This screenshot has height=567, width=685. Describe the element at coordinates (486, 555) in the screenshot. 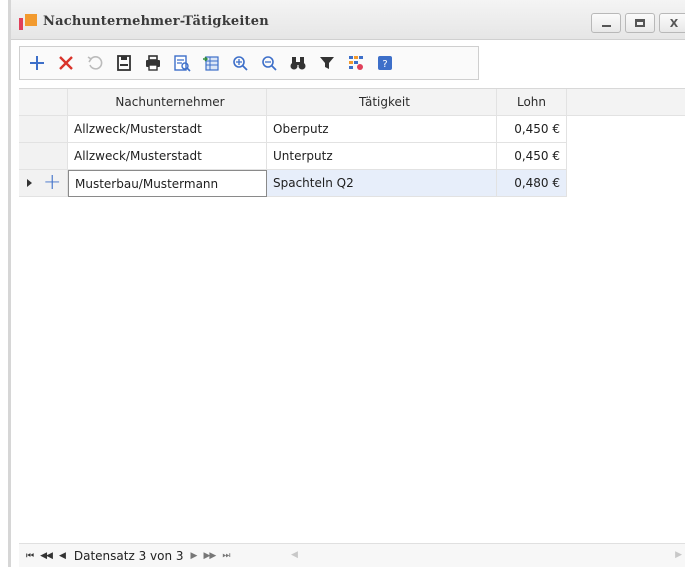

I see `horizontal-scrollbar: ◀ ▶` at that location.